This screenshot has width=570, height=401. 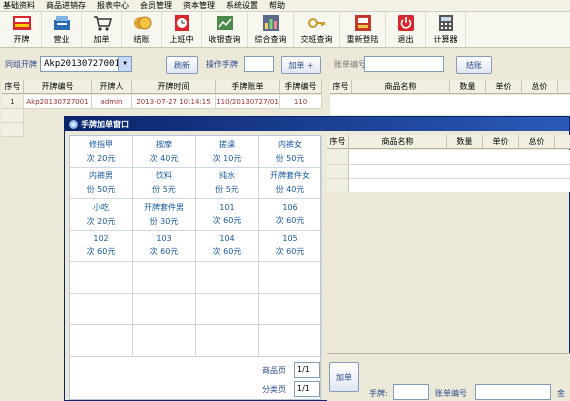 What do you see at coordinates (164, 183) in the screenshot?
I see `product-item: 饮料份 5元` at bounding box center [164, 183].